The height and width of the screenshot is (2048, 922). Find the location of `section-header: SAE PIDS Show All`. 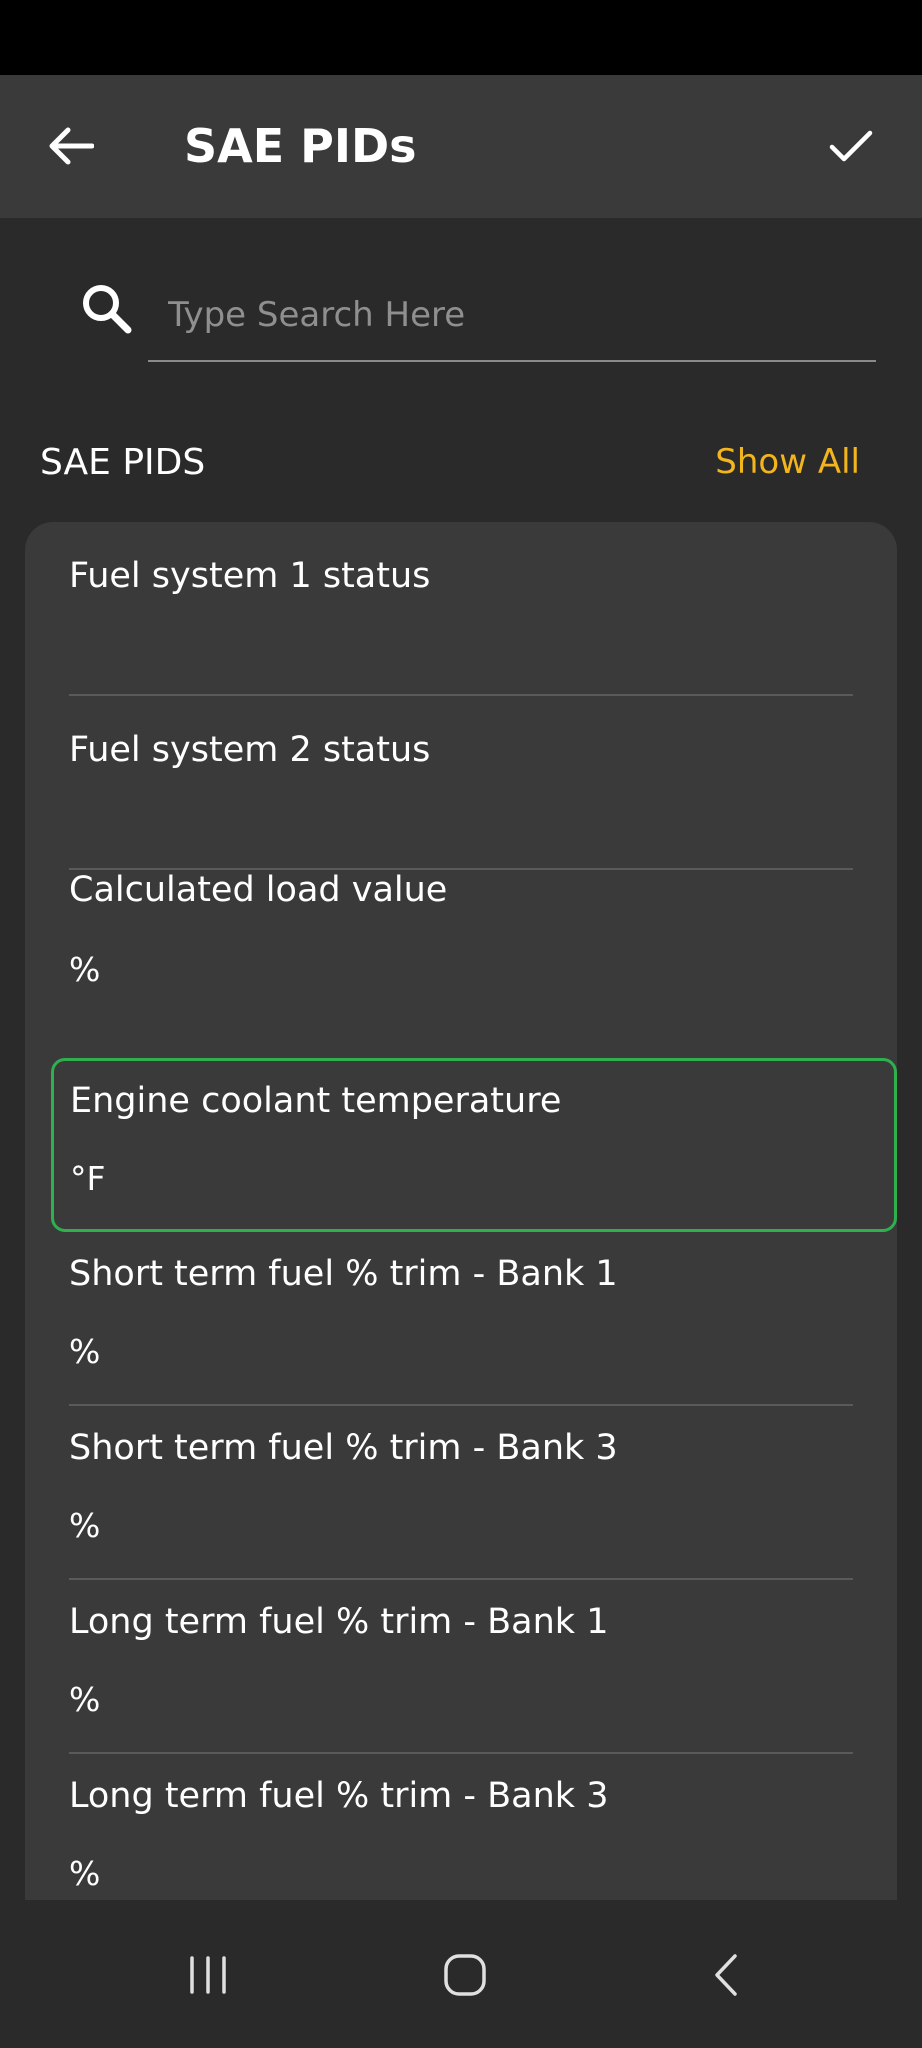

section-header: SAE PIDS Show All is located at coordinates (461, 465).